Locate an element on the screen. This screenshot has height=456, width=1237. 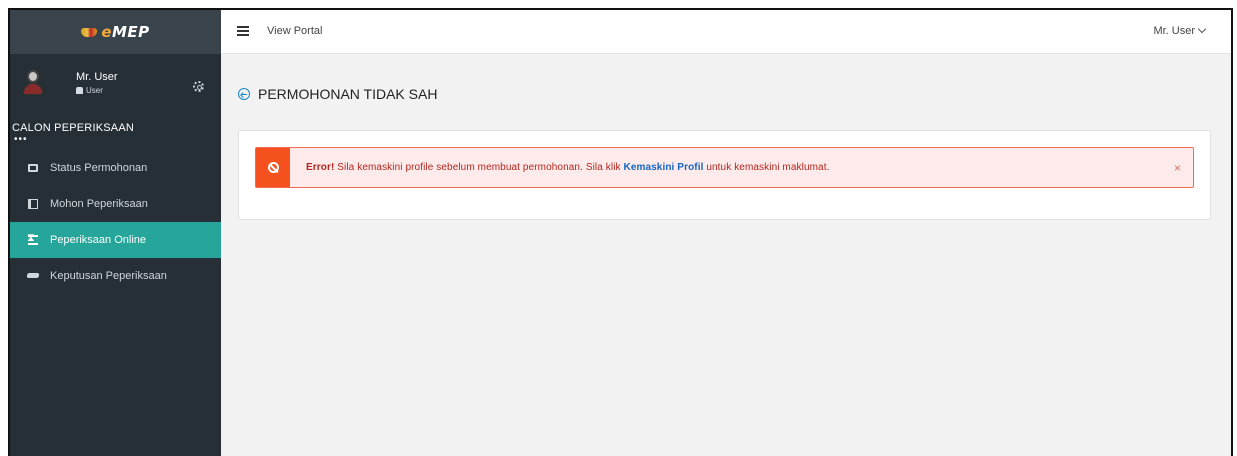
crest-icon is located at coordinates (89, 32).